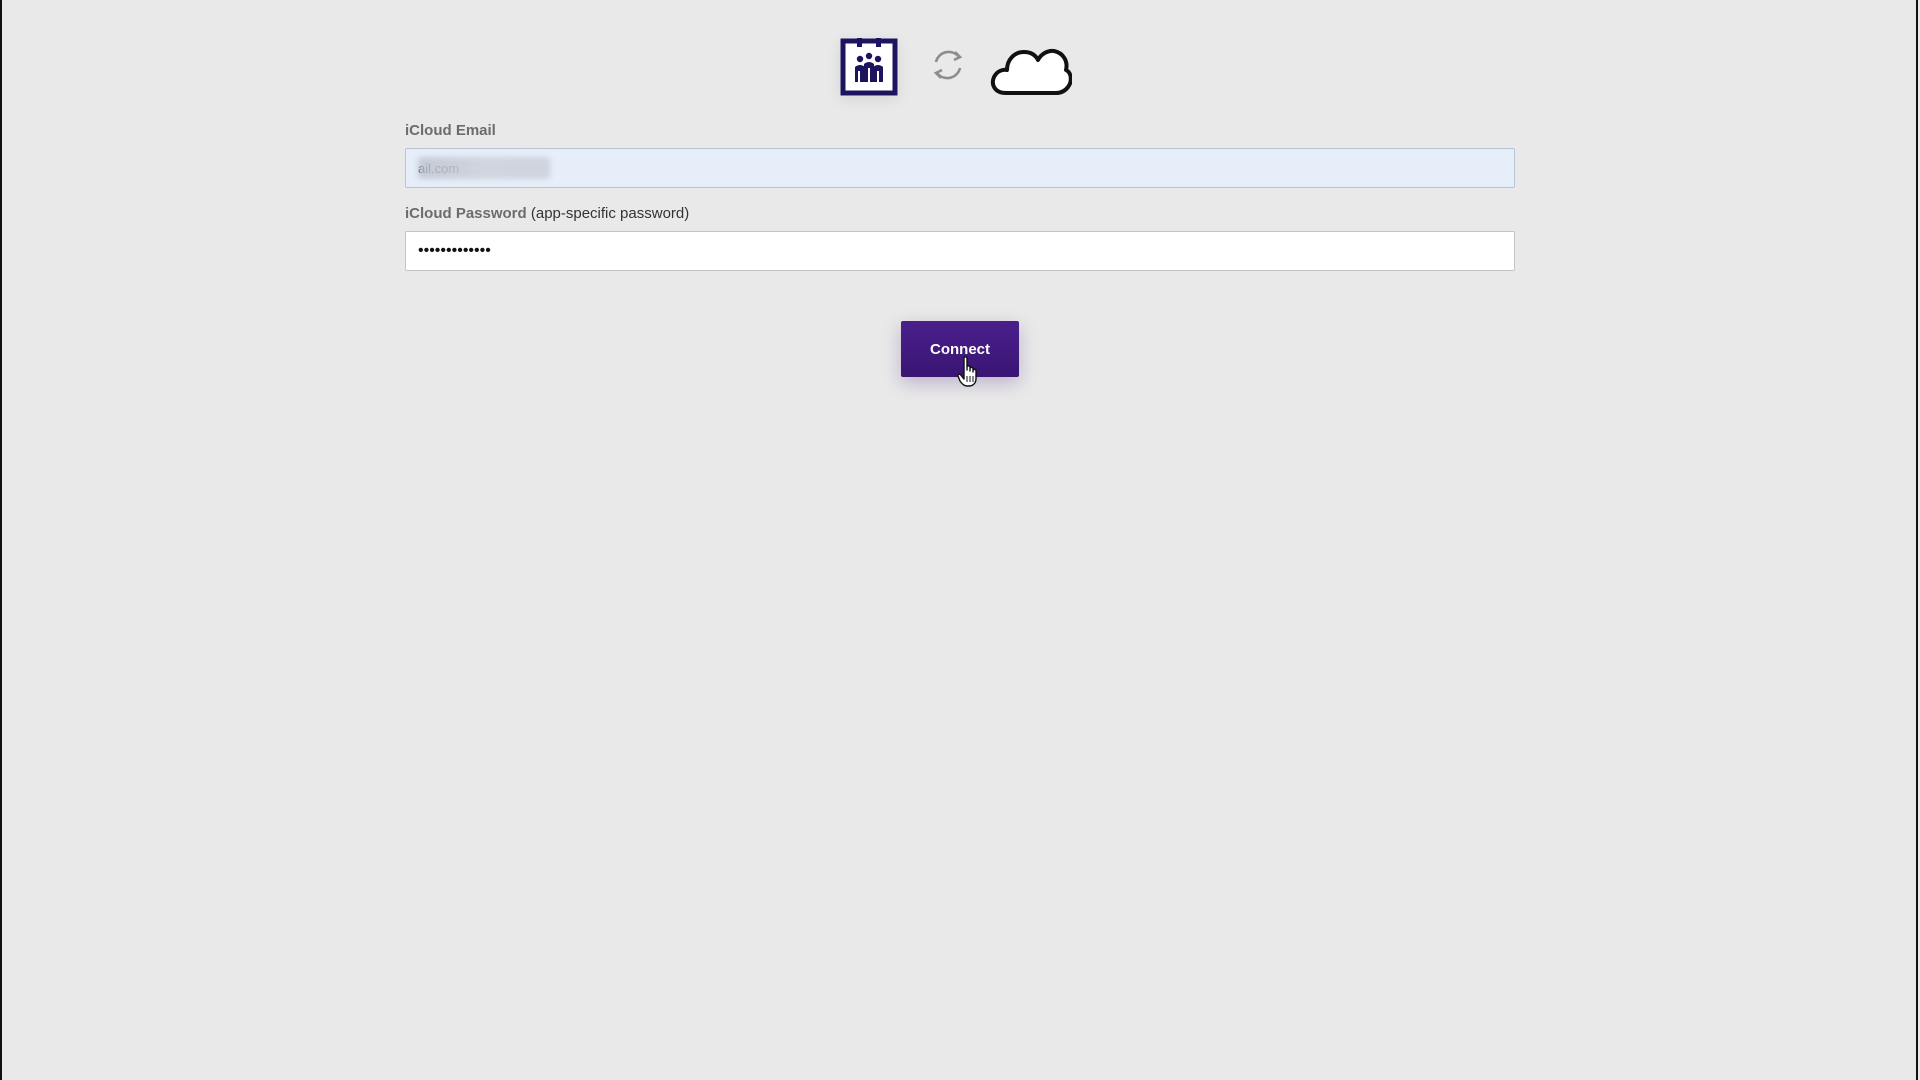  What do you see at coordinates (466, 213) in the screenshot?
I see `password-label-text: iCloud Password` at bounding box center [466, 213].